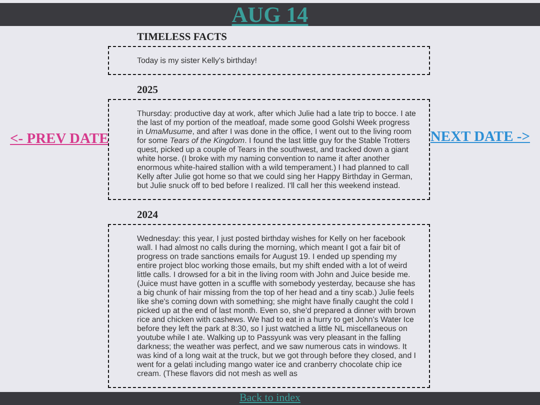 This screenshot has height=405, width=540. I want to click on date-title-link: AUG 14, so click(270, 14).